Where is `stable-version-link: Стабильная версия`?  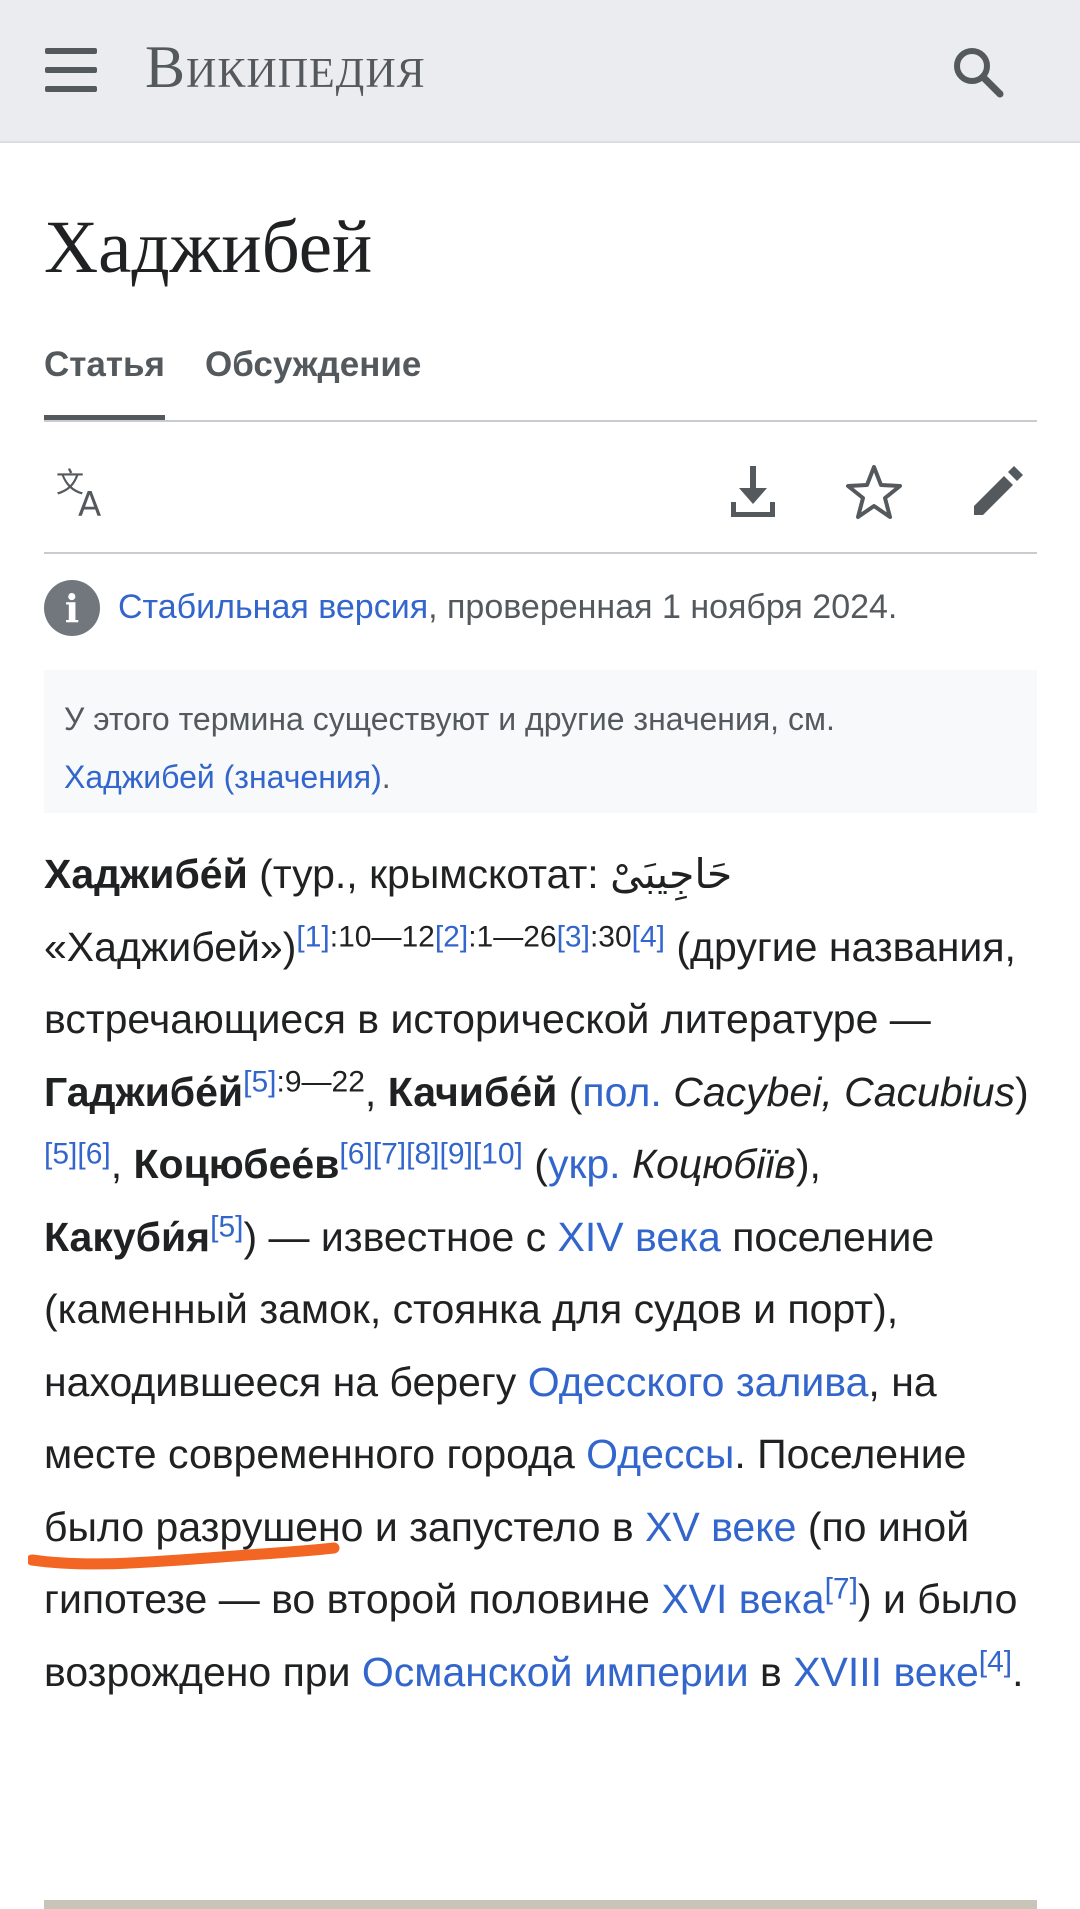 stable-version-link: Стабильная версия is located at coordinates (273, 607).